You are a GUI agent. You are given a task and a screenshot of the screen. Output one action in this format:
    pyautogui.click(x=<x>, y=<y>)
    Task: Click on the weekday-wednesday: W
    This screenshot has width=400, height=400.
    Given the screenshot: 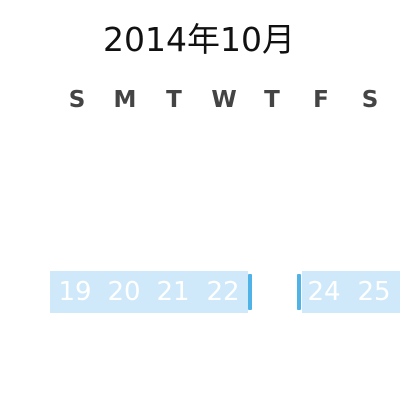 What is the action you would take?
    pyautogui.click(x=224, y=100)
    